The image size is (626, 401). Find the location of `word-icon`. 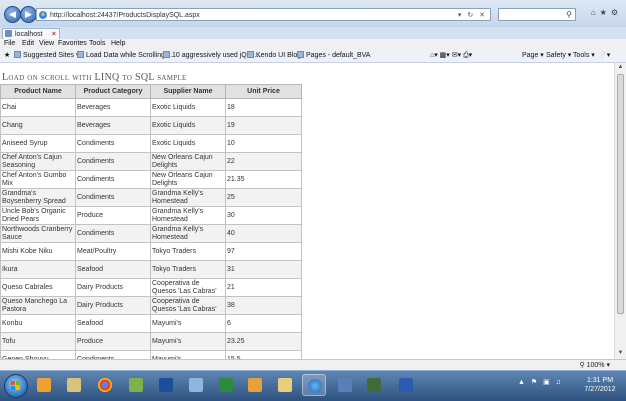

word-icon is located at coordinates (406, 385).